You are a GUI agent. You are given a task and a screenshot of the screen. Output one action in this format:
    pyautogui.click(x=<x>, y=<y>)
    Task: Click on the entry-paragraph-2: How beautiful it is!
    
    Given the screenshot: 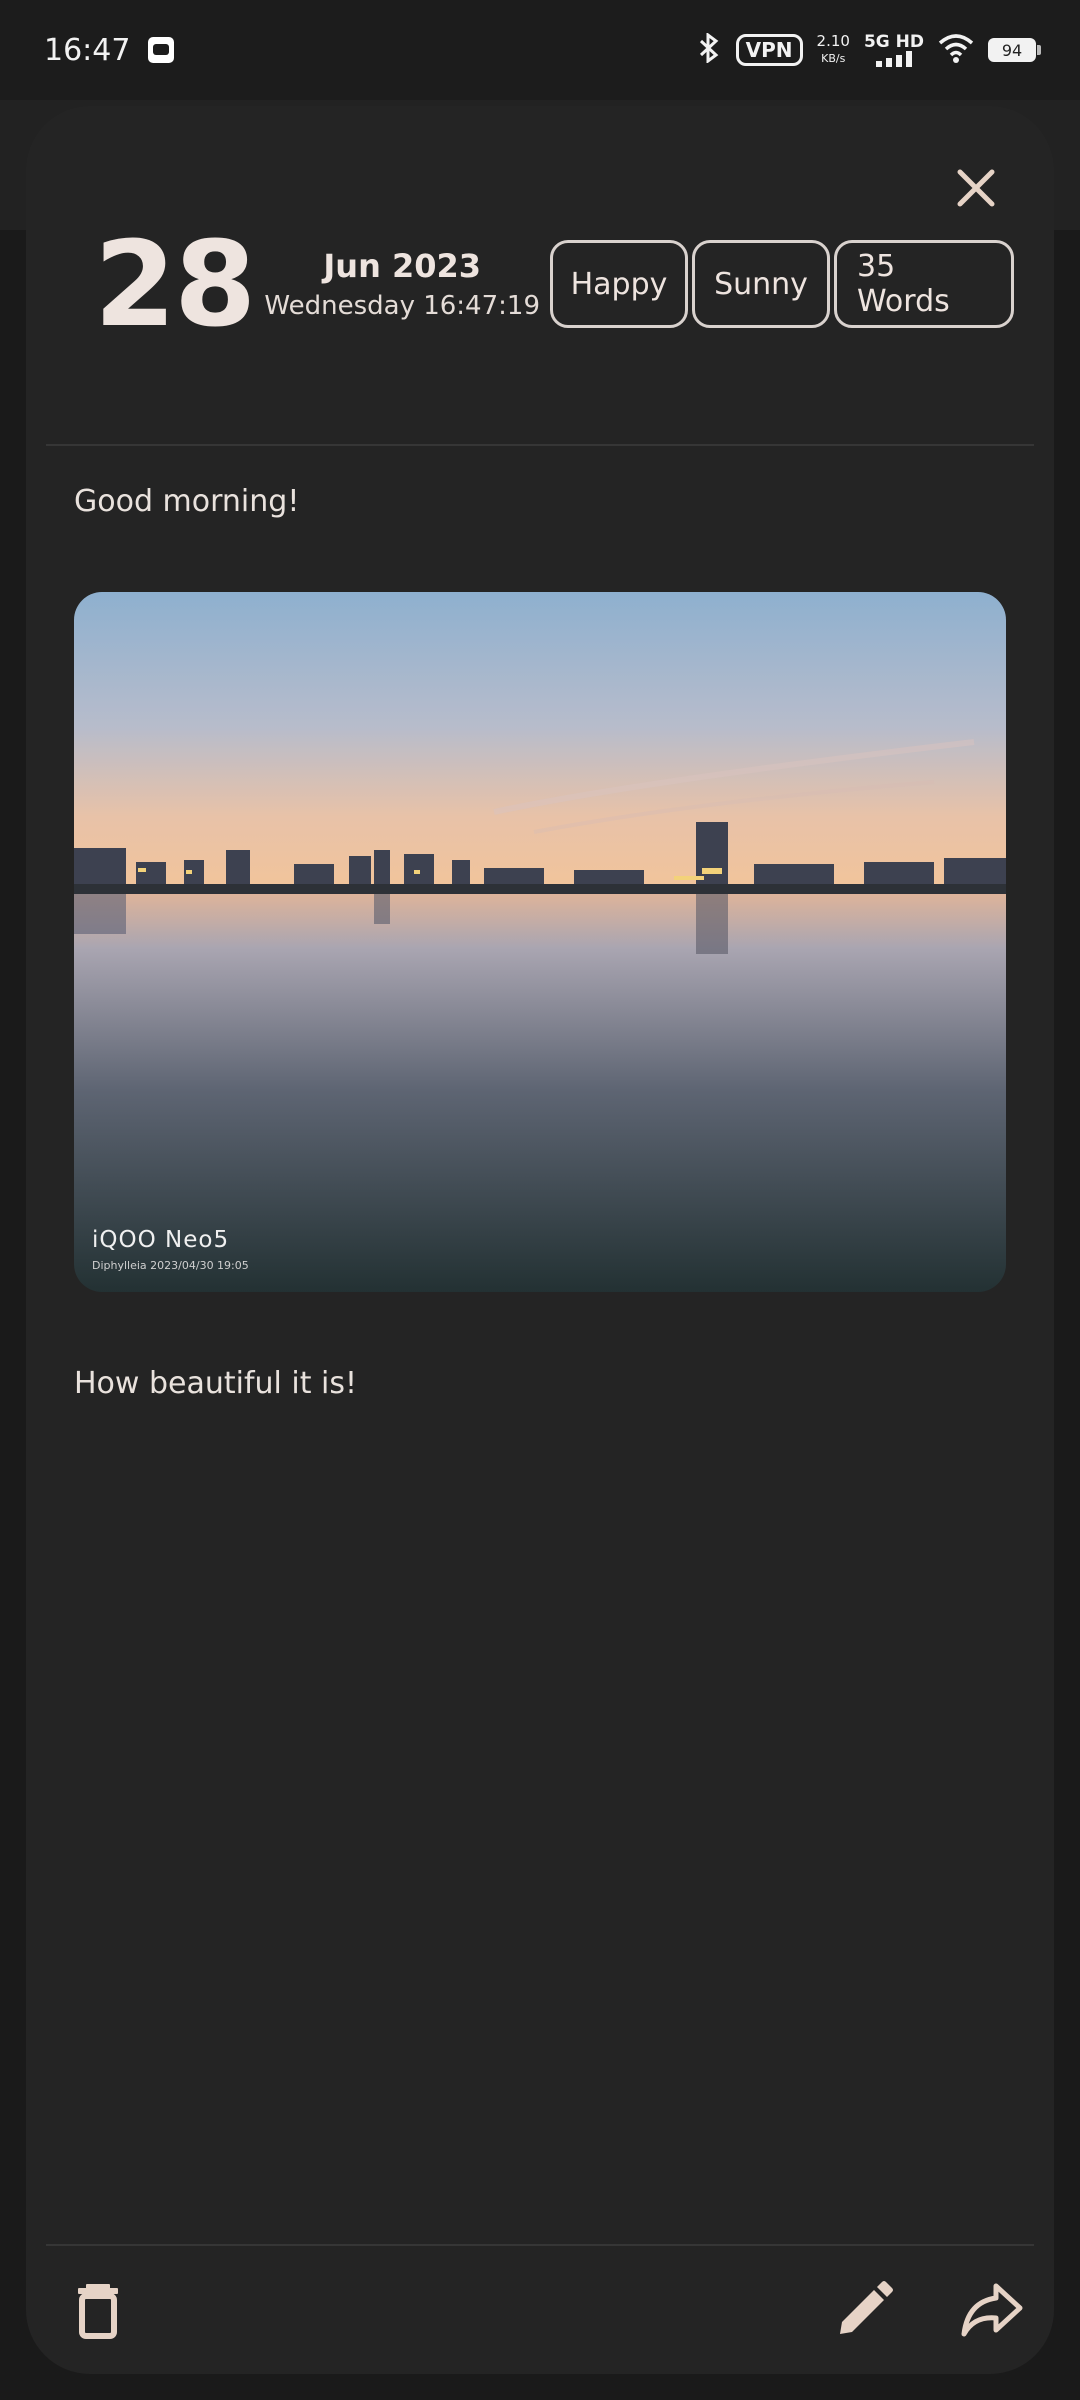 What is the action you would take?
    pyautogui.click(x=216, y=1383)
    